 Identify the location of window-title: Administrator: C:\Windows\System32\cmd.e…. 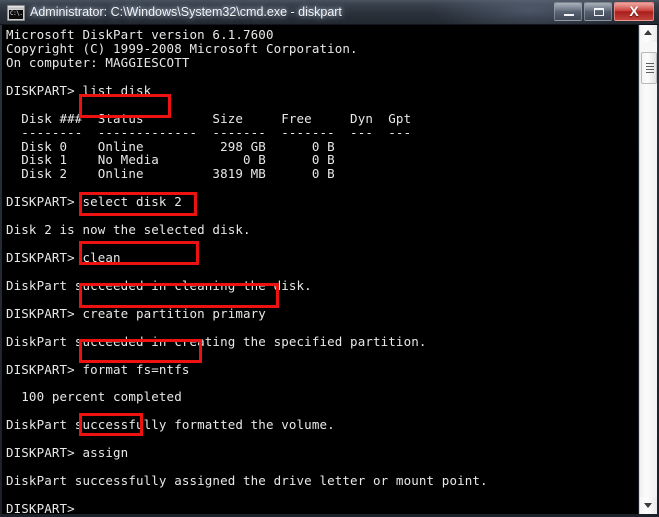
(186, 12).